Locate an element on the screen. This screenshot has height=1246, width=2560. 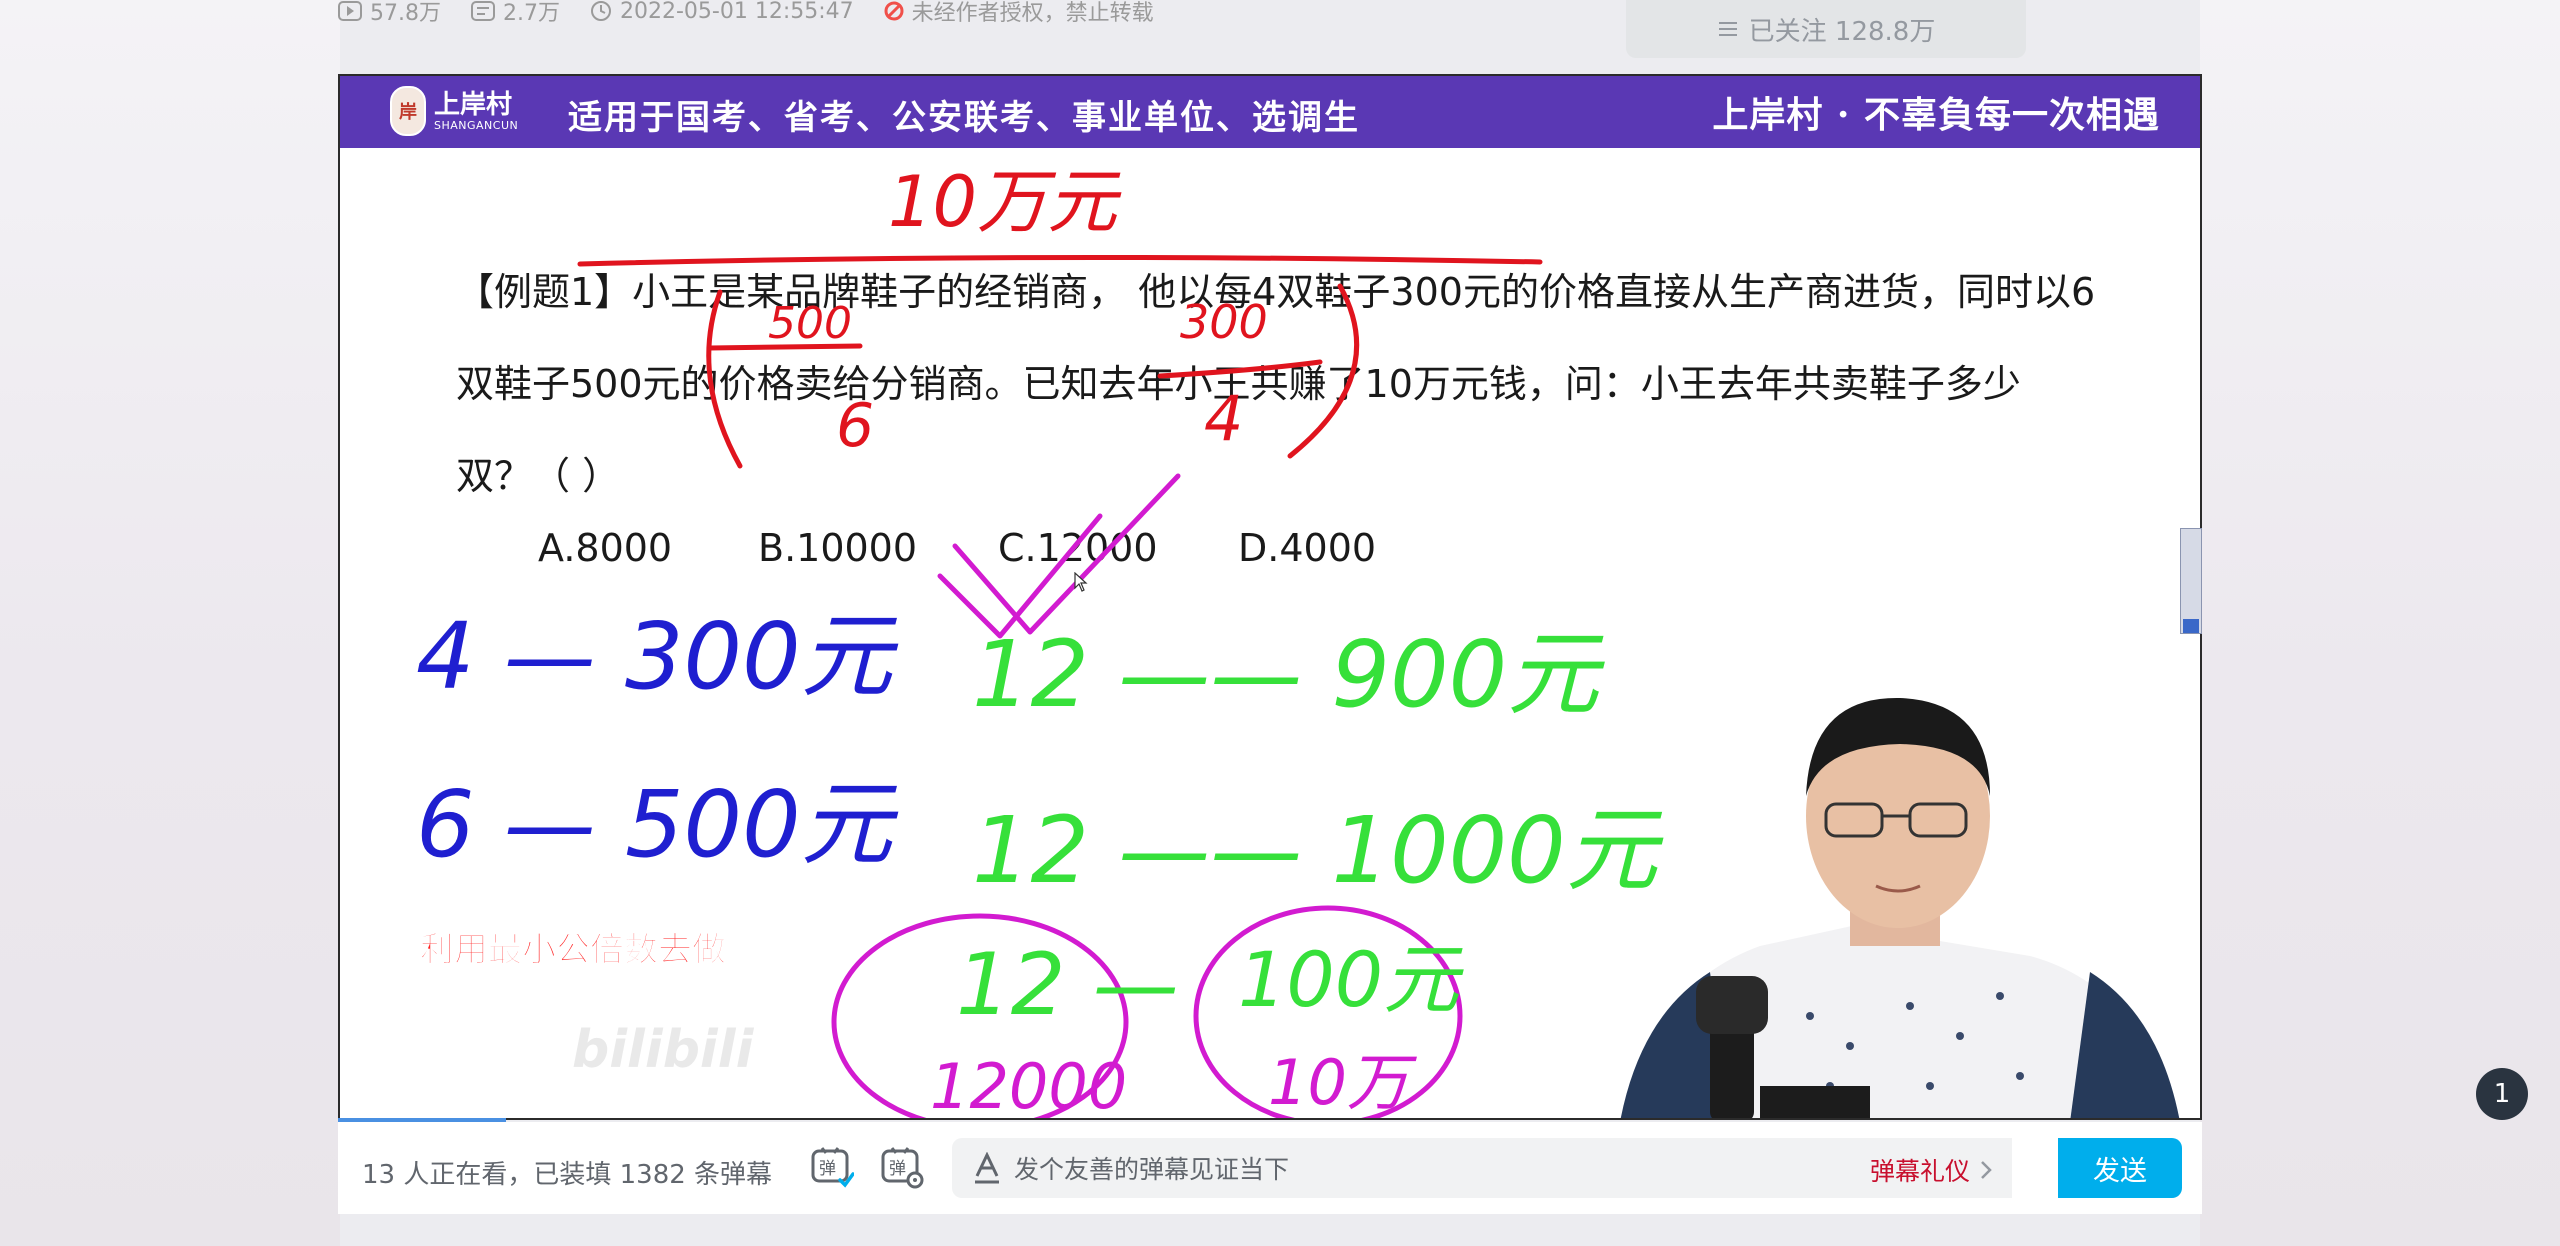
red-top-text: 10万元 is located at coordinates (1005, 202).